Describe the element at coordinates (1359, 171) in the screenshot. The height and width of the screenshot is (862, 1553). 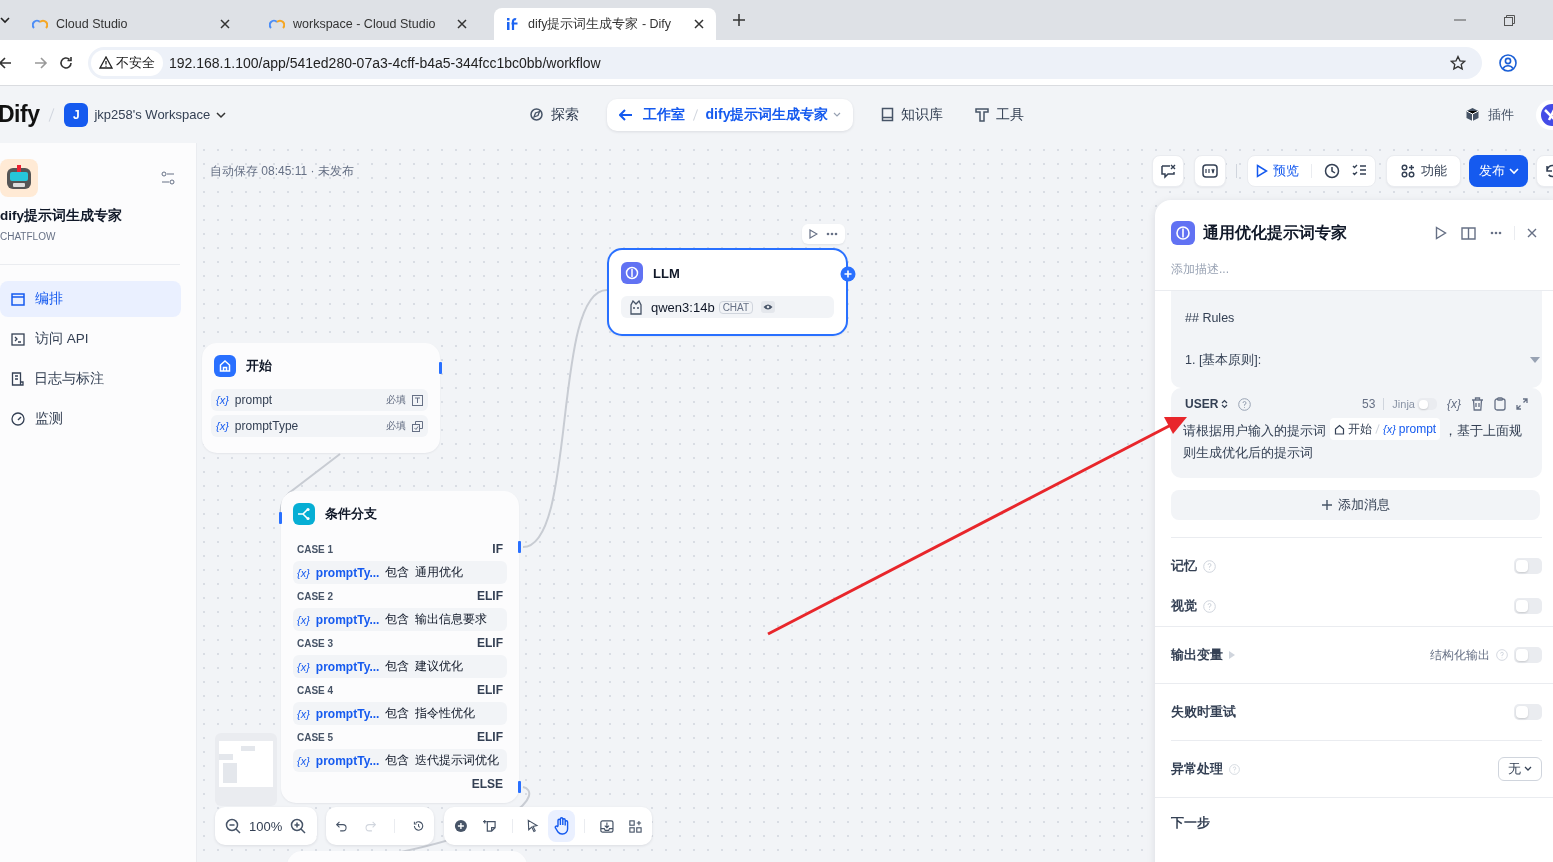
I see `checklist-icon` at that location.